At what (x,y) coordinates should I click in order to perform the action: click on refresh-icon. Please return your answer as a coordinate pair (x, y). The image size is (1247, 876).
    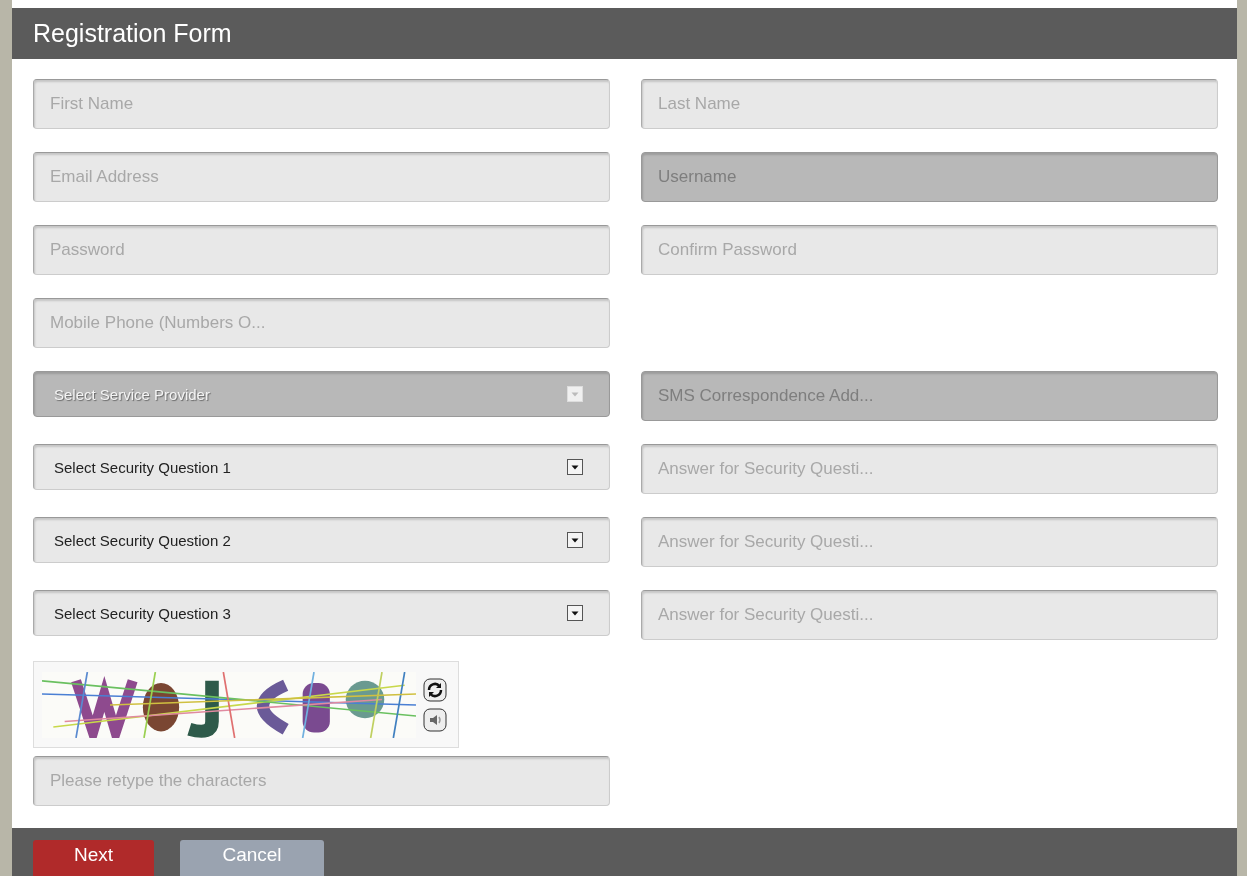
    Looking at the image, I should click on (435, 689).